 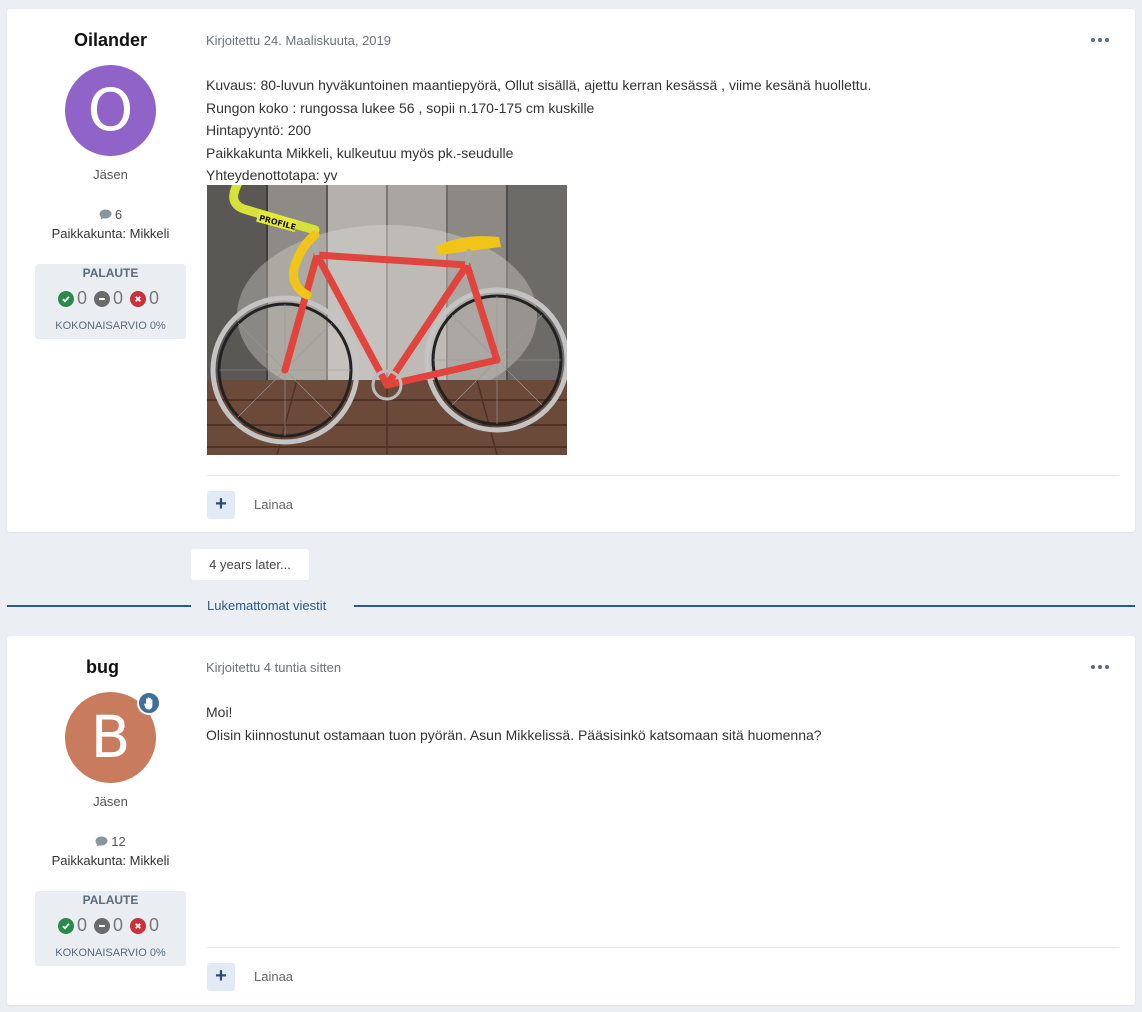 What do you see at coordinates (110, 40) in the screenshot?
I see `author-name: Oilander` at bounding box center [110, 40].